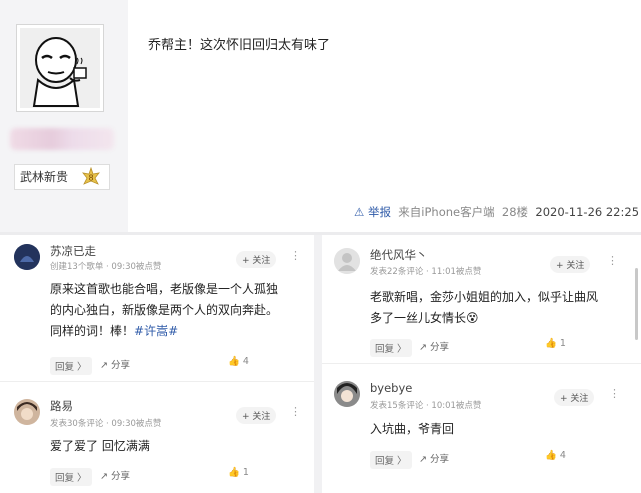 The height and width of the screenshot is (493, 641). Describe the element at coordinates (587, 212) in the screenshot. I see `post-time: 2020-11-26 22:25` at that location.